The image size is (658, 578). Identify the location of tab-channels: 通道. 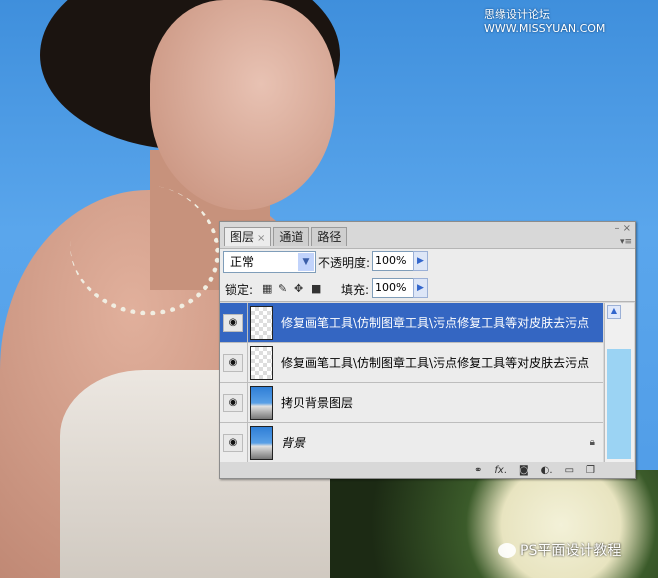
(291, 236).